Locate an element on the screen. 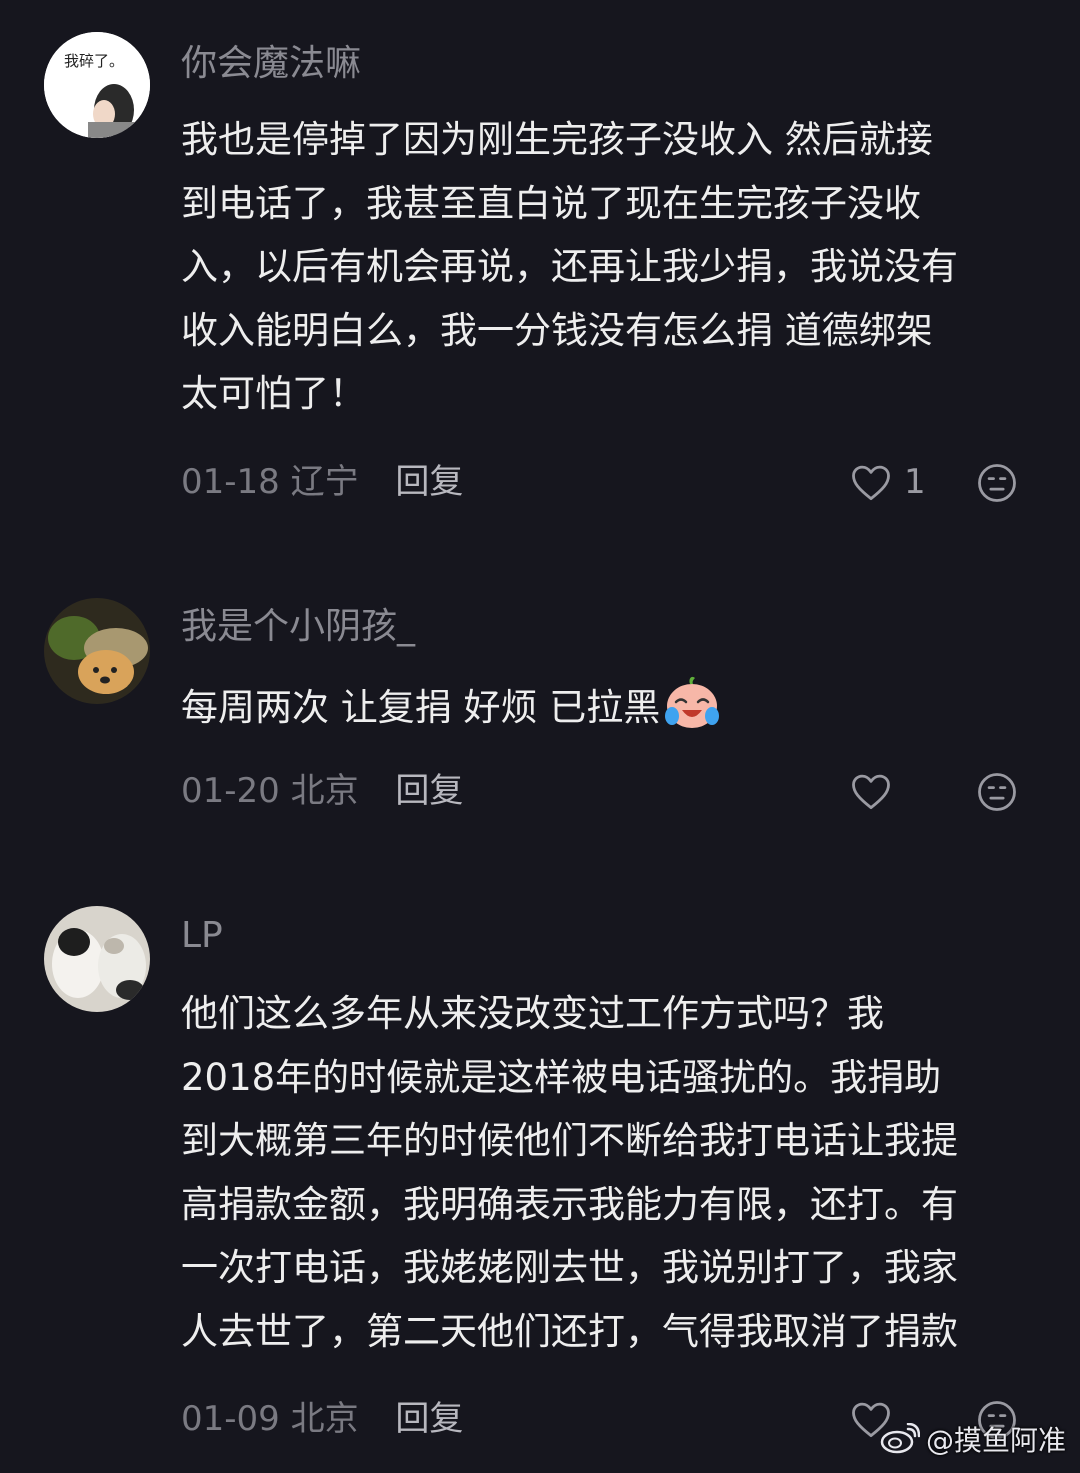  avatar: 我碎了。 is located at coordinates (97, 85).